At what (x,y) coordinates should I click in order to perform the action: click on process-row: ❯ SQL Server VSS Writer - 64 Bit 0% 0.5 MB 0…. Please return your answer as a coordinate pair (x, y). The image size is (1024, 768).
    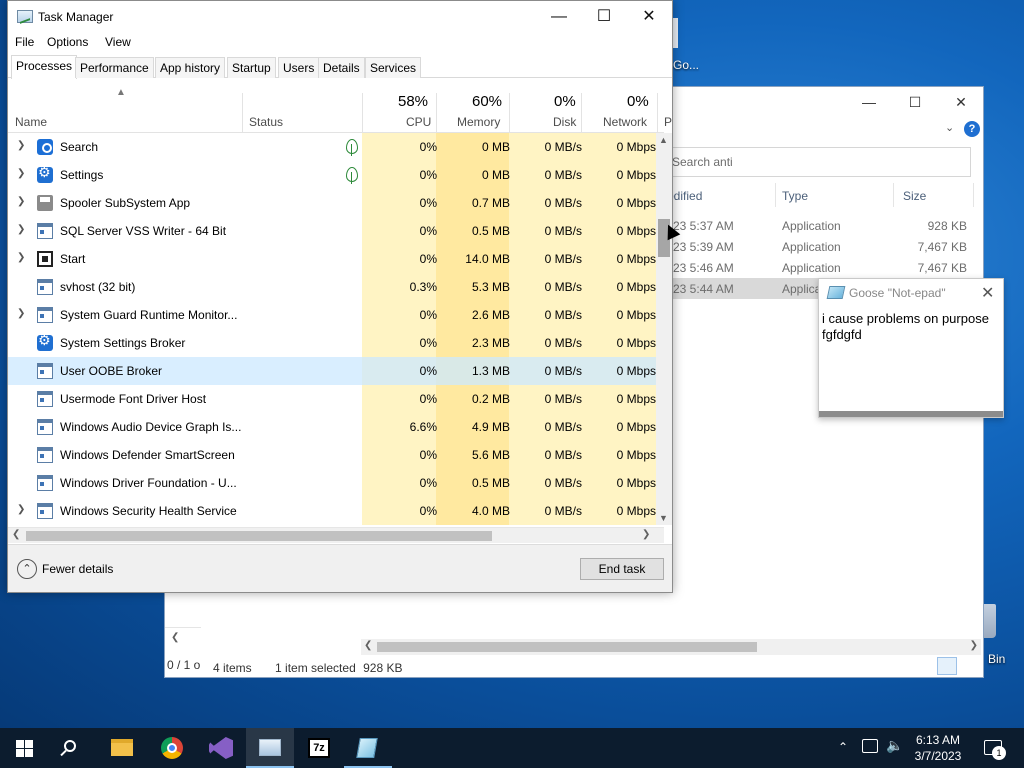
    Looking at the image, I should click on (332, 231).